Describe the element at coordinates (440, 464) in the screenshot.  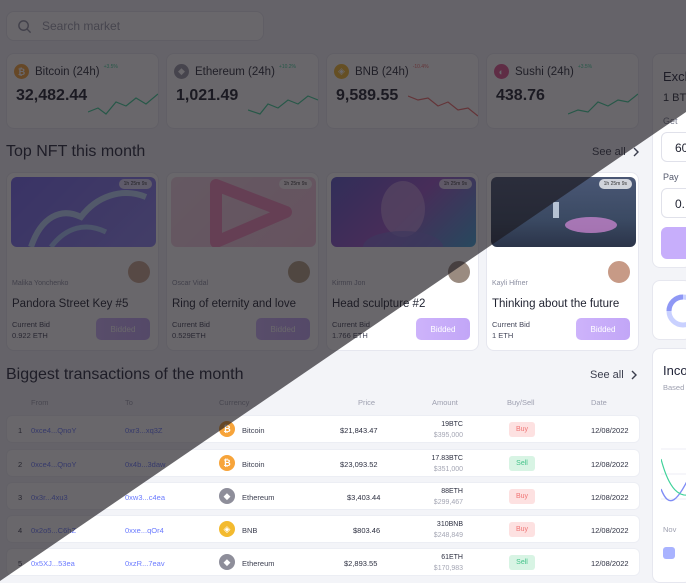
I see `amount: 17.83BTC $351,000` at that location.